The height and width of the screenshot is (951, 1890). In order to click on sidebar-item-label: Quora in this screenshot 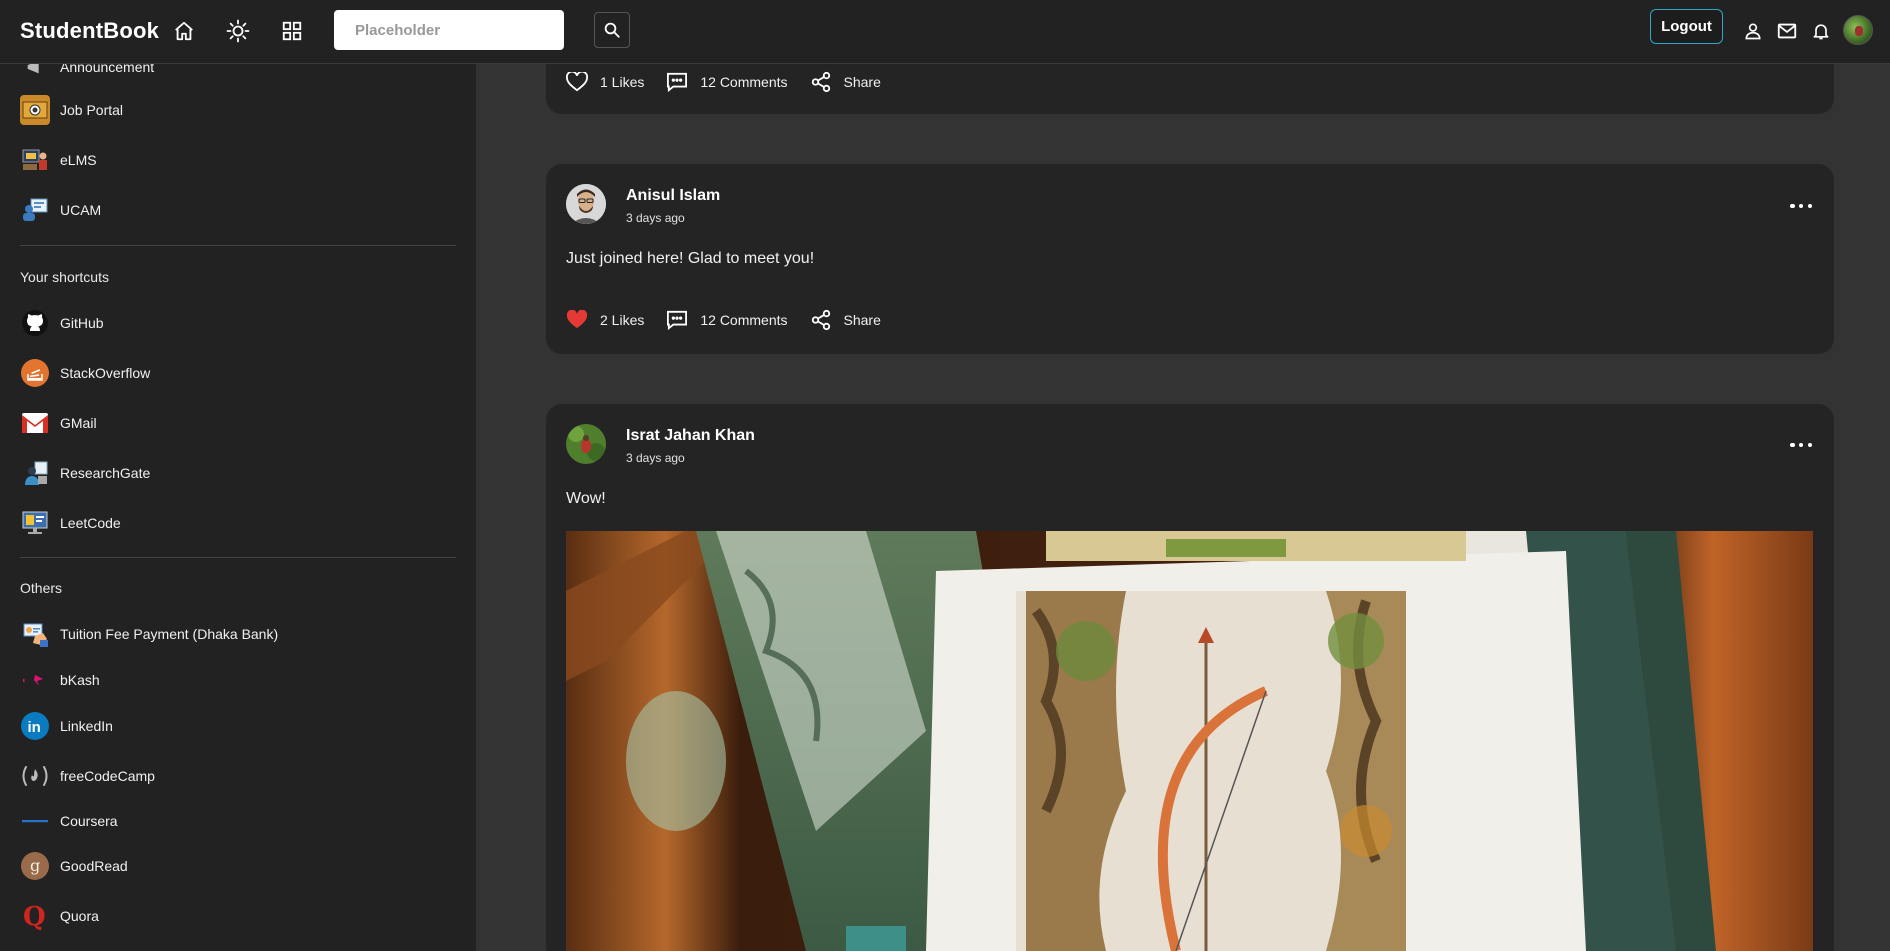, I will do `click(79, 916)`.